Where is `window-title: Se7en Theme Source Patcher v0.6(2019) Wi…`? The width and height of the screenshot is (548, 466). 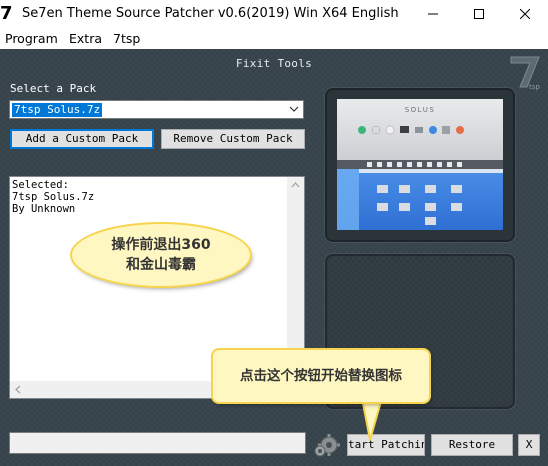
window-title: Se7en Theme Source Patcher v0.6(2019) Wi… is located at coordinates (210, 13).